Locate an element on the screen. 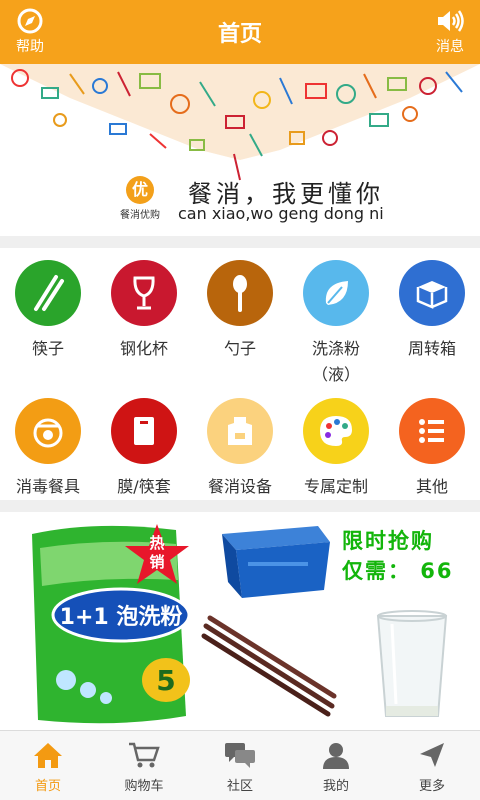 Image resolution: width=480 pixels, height=800 pixels. tab-home: 首页 is located at coordinates (48, 765).